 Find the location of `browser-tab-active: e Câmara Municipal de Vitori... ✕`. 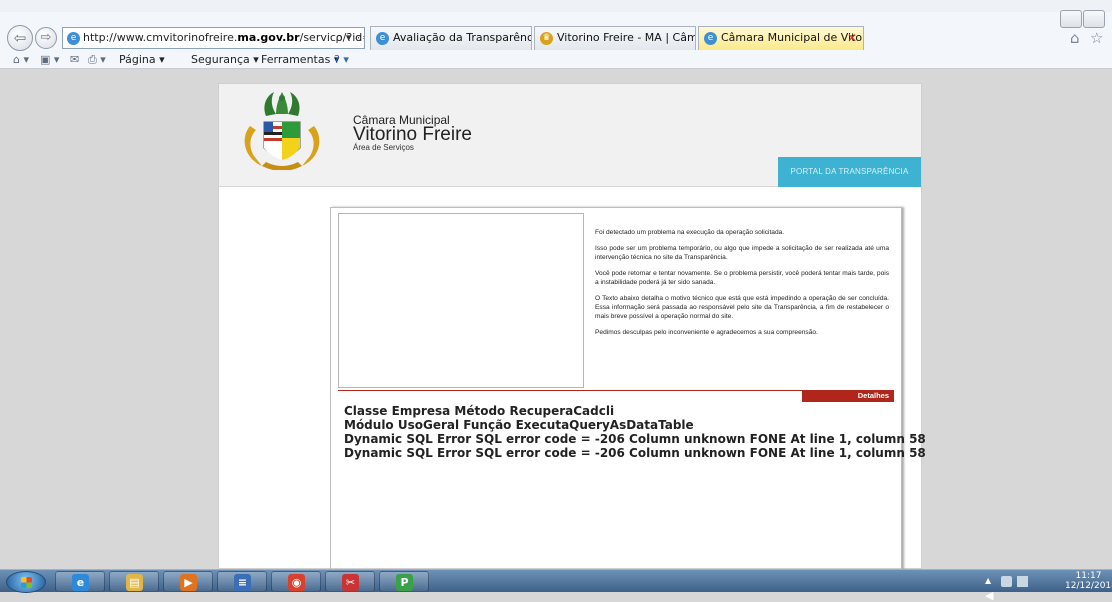

browser-tab-active: e Câmara Municipal de Vitori... ✕ is located at coordinates (781, 38).